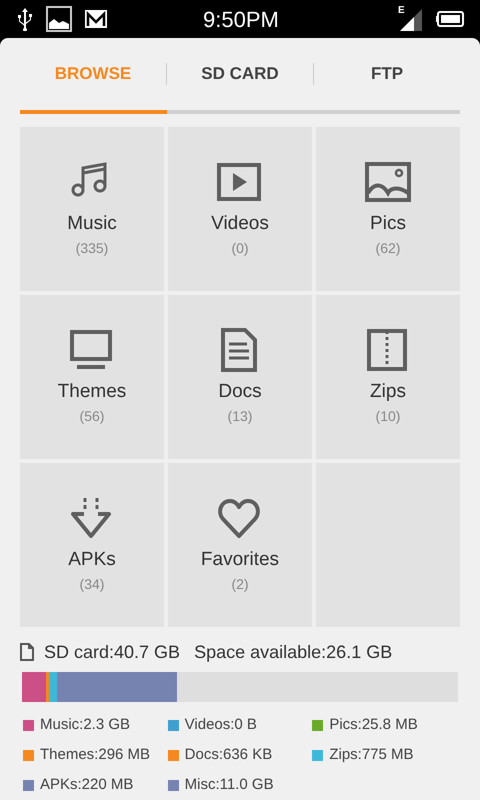 The image size is (480, 800). Describe the element at coordinates (85, 724) in the screenshot. I see `legend-label: Music:2.3 GB` at that location.